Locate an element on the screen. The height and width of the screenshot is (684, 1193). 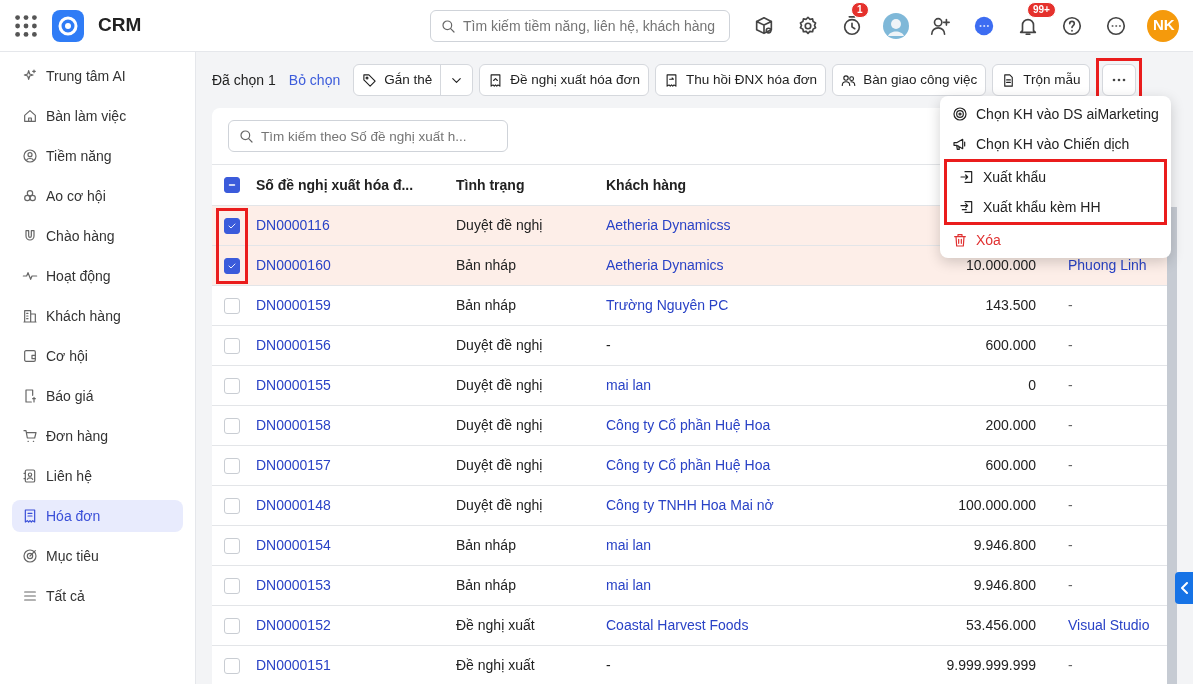
sidebar-item: Mục tiêu is located at coordinates (97, 556).